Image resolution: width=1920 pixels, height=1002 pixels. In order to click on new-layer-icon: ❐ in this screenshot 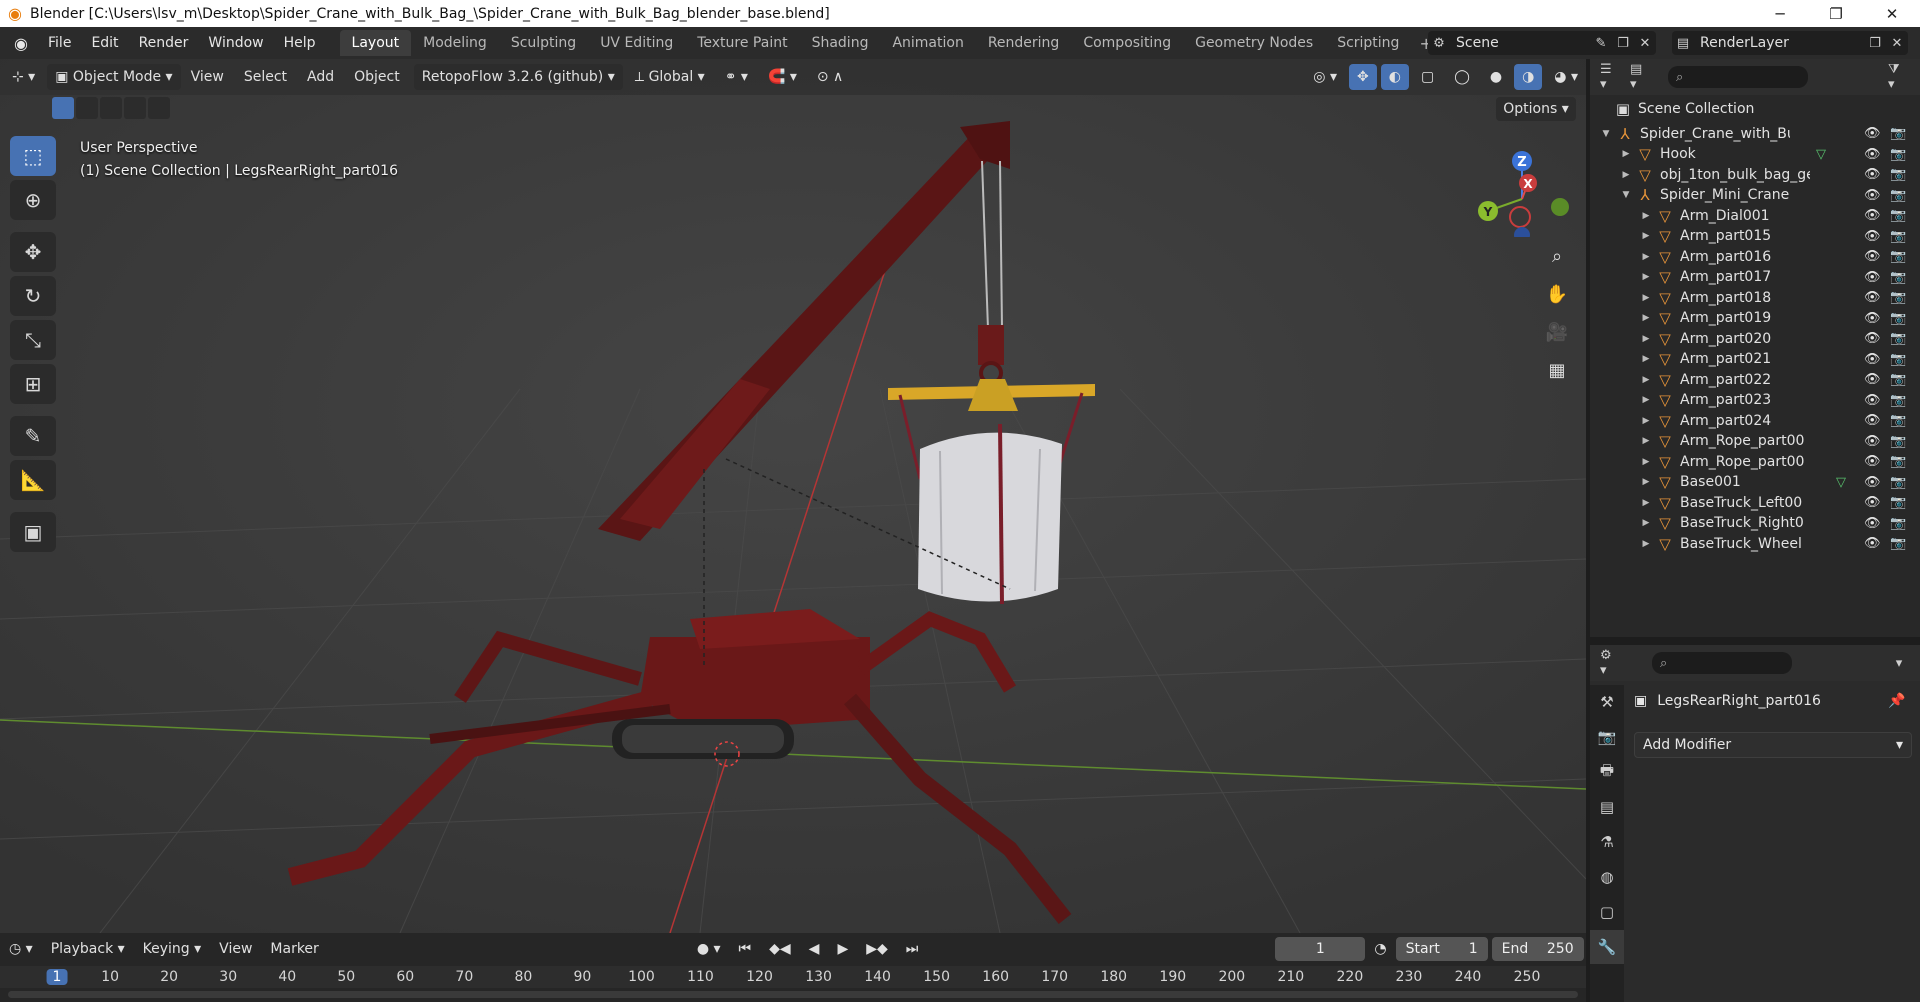, I will do `click(1875, 43)`.